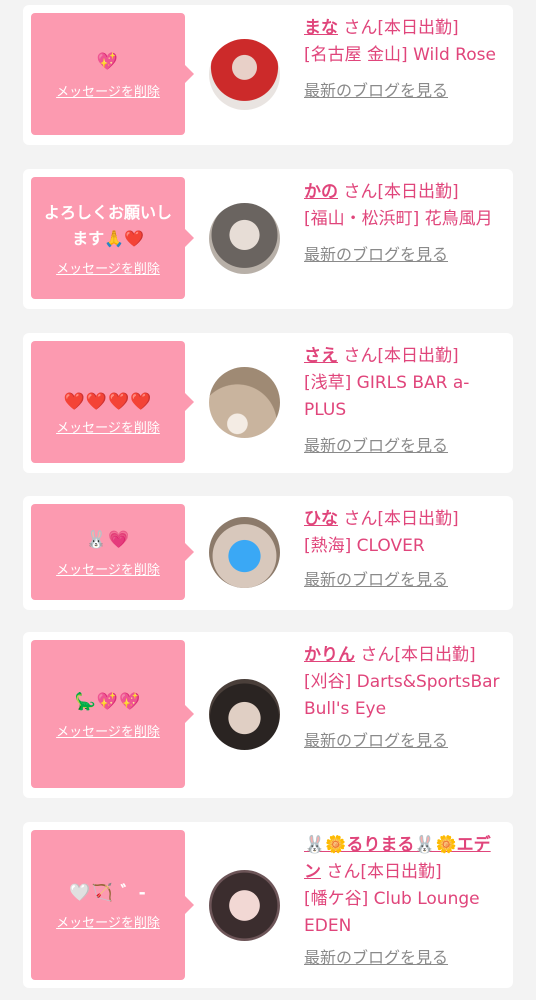 The width and height of the screenshot is (536, 1000). What do you see at coordinates (321, 519) in the screenshot?
I see `profile-name-link: ひな` at bounding box center [321, 519].